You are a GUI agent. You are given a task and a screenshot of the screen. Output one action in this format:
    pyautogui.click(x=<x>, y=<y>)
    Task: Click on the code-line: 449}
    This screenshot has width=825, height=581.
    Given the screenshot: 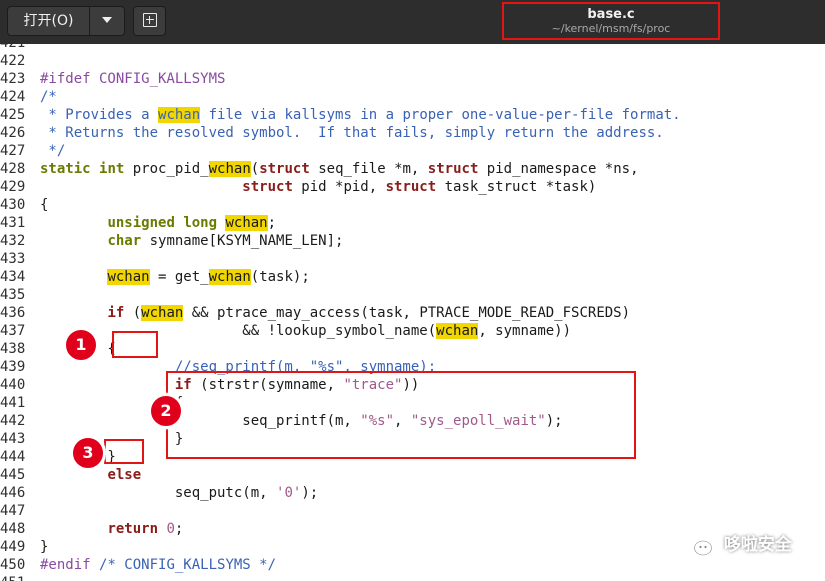 What is the action you would take?
    pyautogui.click(x=24, y=547)
    